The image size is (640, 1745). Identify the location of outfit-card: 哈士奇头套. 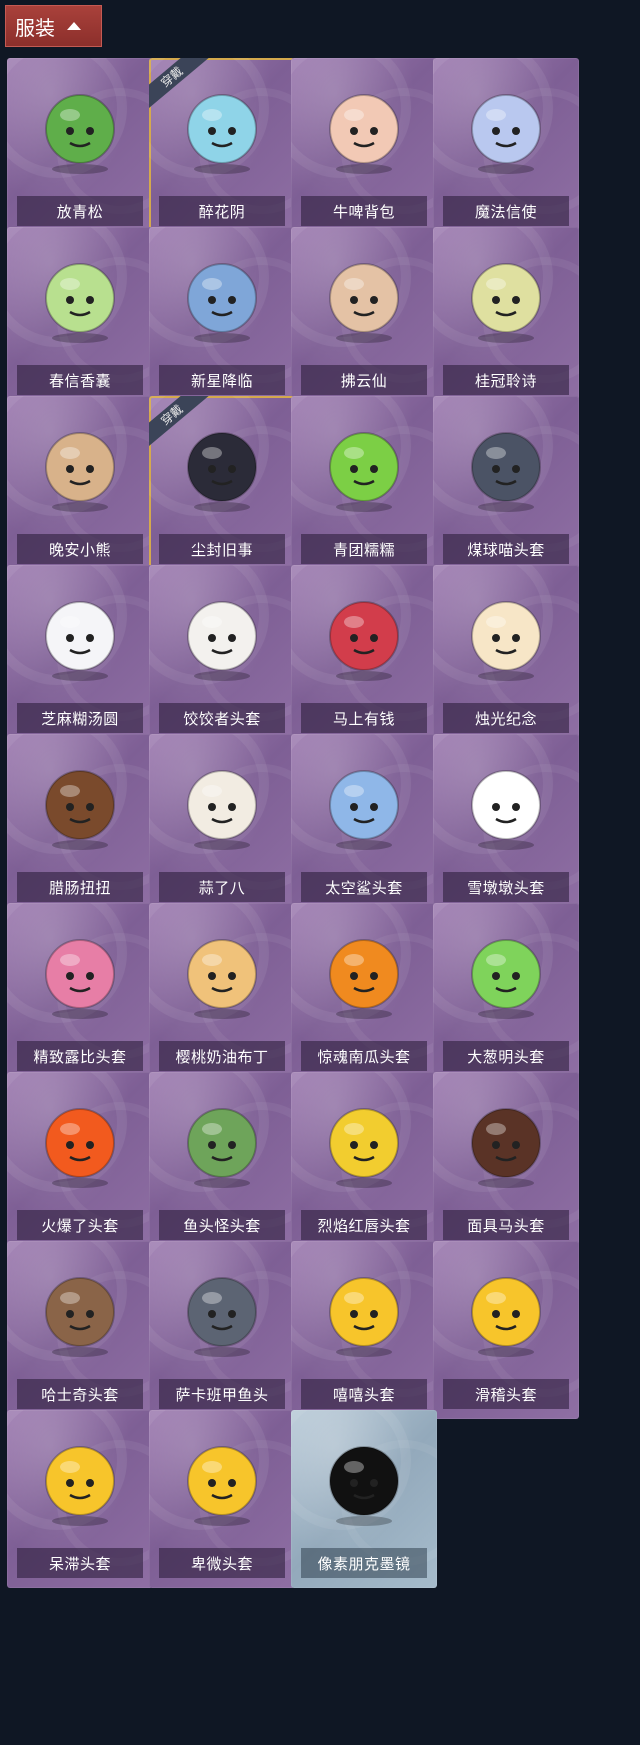
(80, 1330).